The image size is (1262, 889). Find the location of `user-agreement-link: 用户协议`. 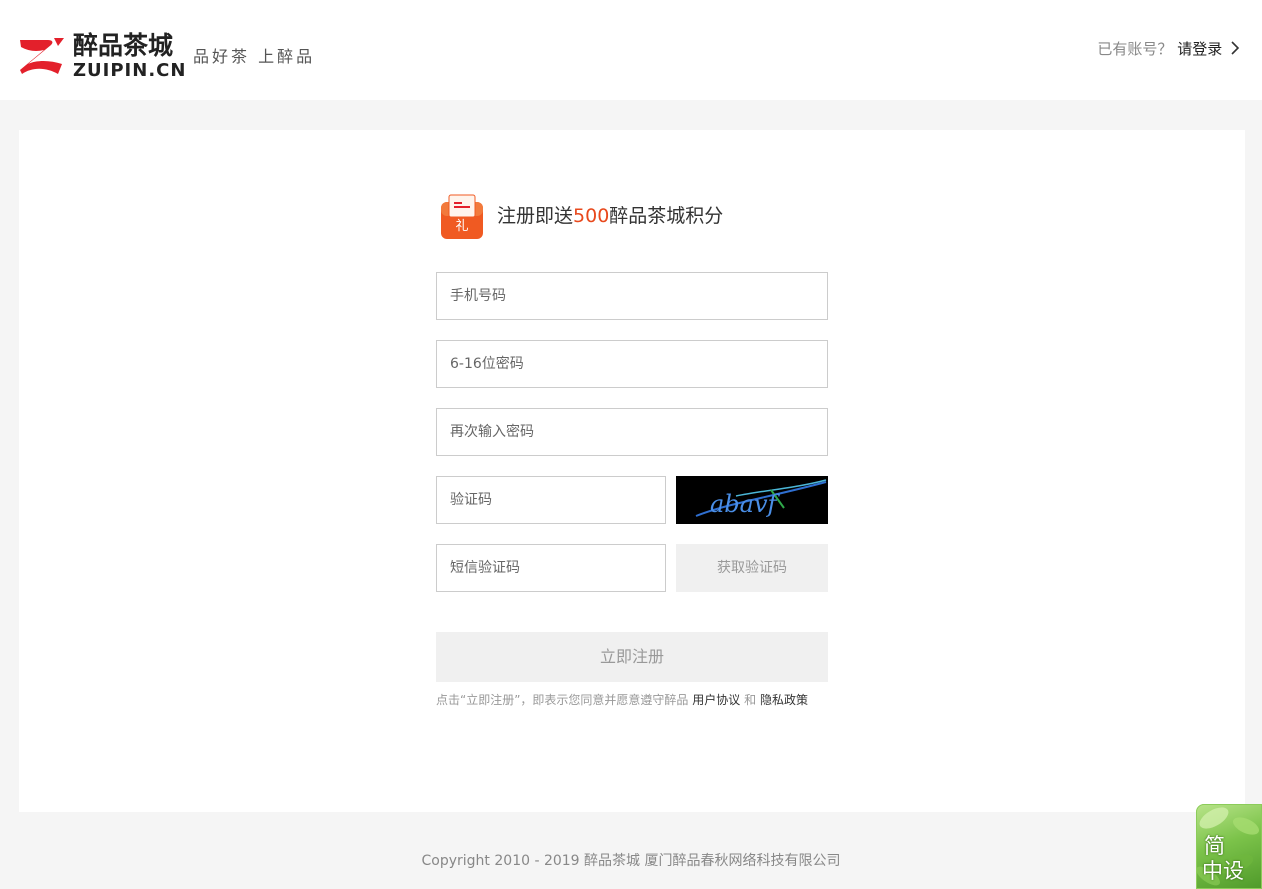

user-agreement-link: 用户协议 is located at coordinates (716, 700).